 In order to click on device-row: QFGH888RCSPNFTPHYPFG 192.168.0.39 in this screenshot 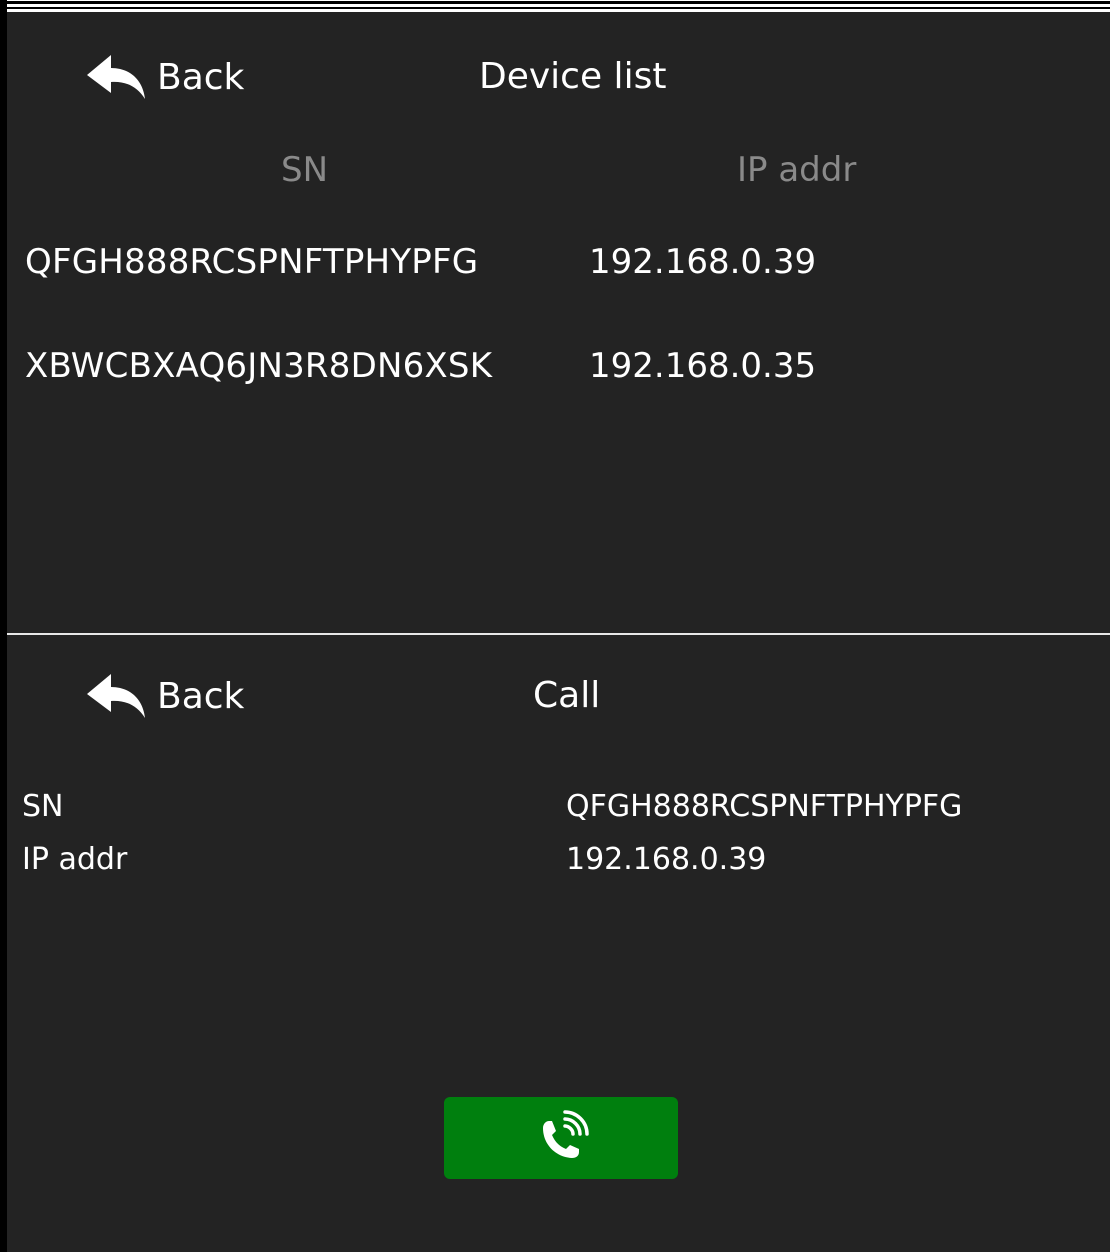, I will do `click(558, 265)`.